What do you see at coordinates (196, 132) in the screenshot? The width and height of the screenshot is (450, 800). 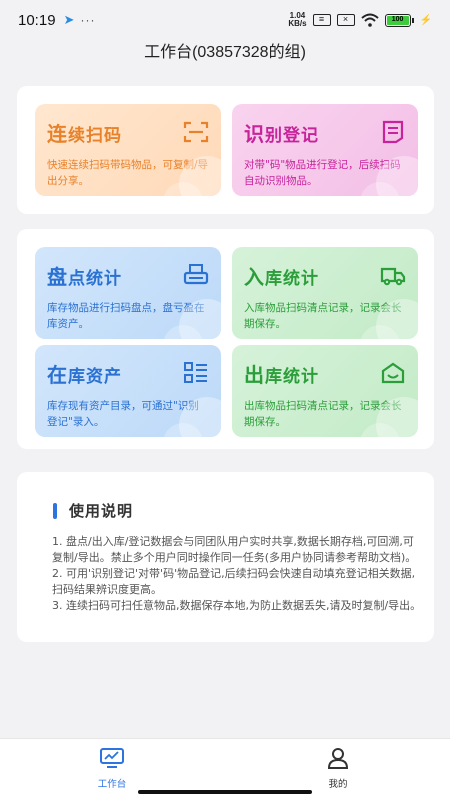 I see `scan-icon` at bounding box center [196, 132].